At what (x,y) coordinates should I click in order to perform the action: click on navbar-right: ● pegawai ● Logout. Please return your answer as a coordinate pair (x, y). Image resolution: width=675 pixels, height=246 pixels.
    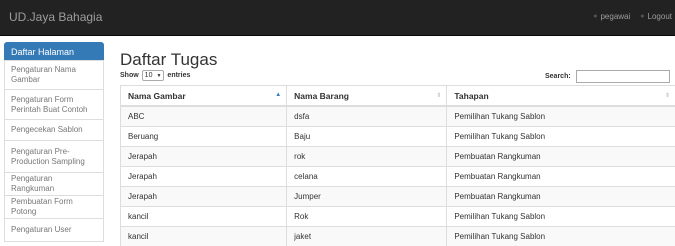
    Looking at the image, I should click on (627, 16).